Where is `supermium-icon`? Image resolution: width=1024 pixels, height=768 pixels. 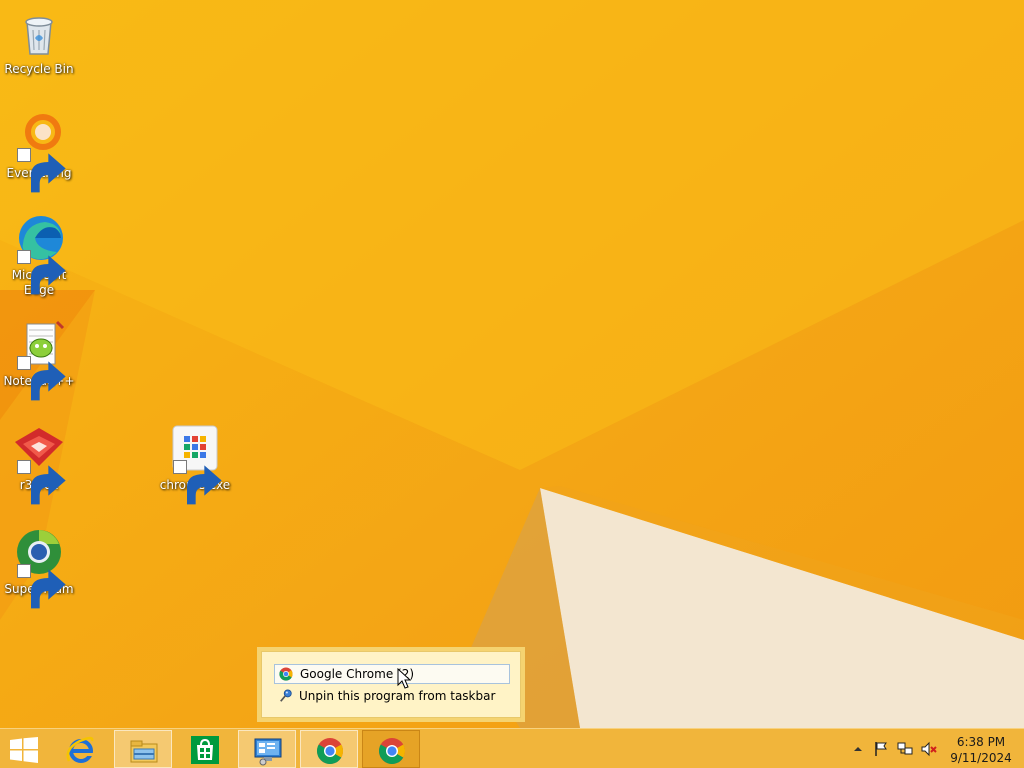 supermium-icon is located at coordinates (39, 568).